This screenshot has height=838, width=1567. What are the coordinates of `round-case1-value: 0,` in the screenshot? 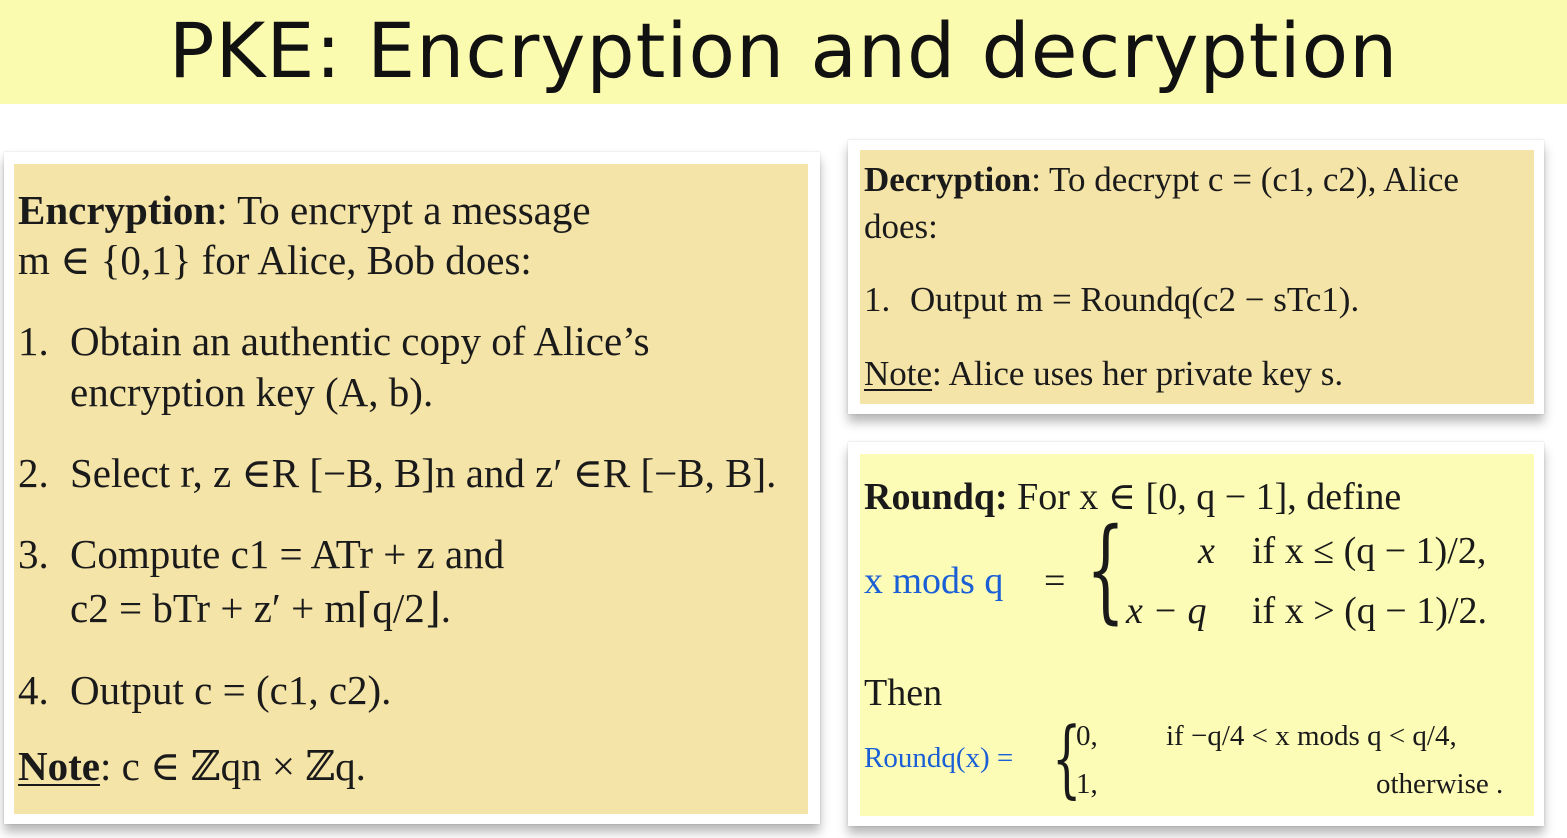 It's located at (1087, 736).